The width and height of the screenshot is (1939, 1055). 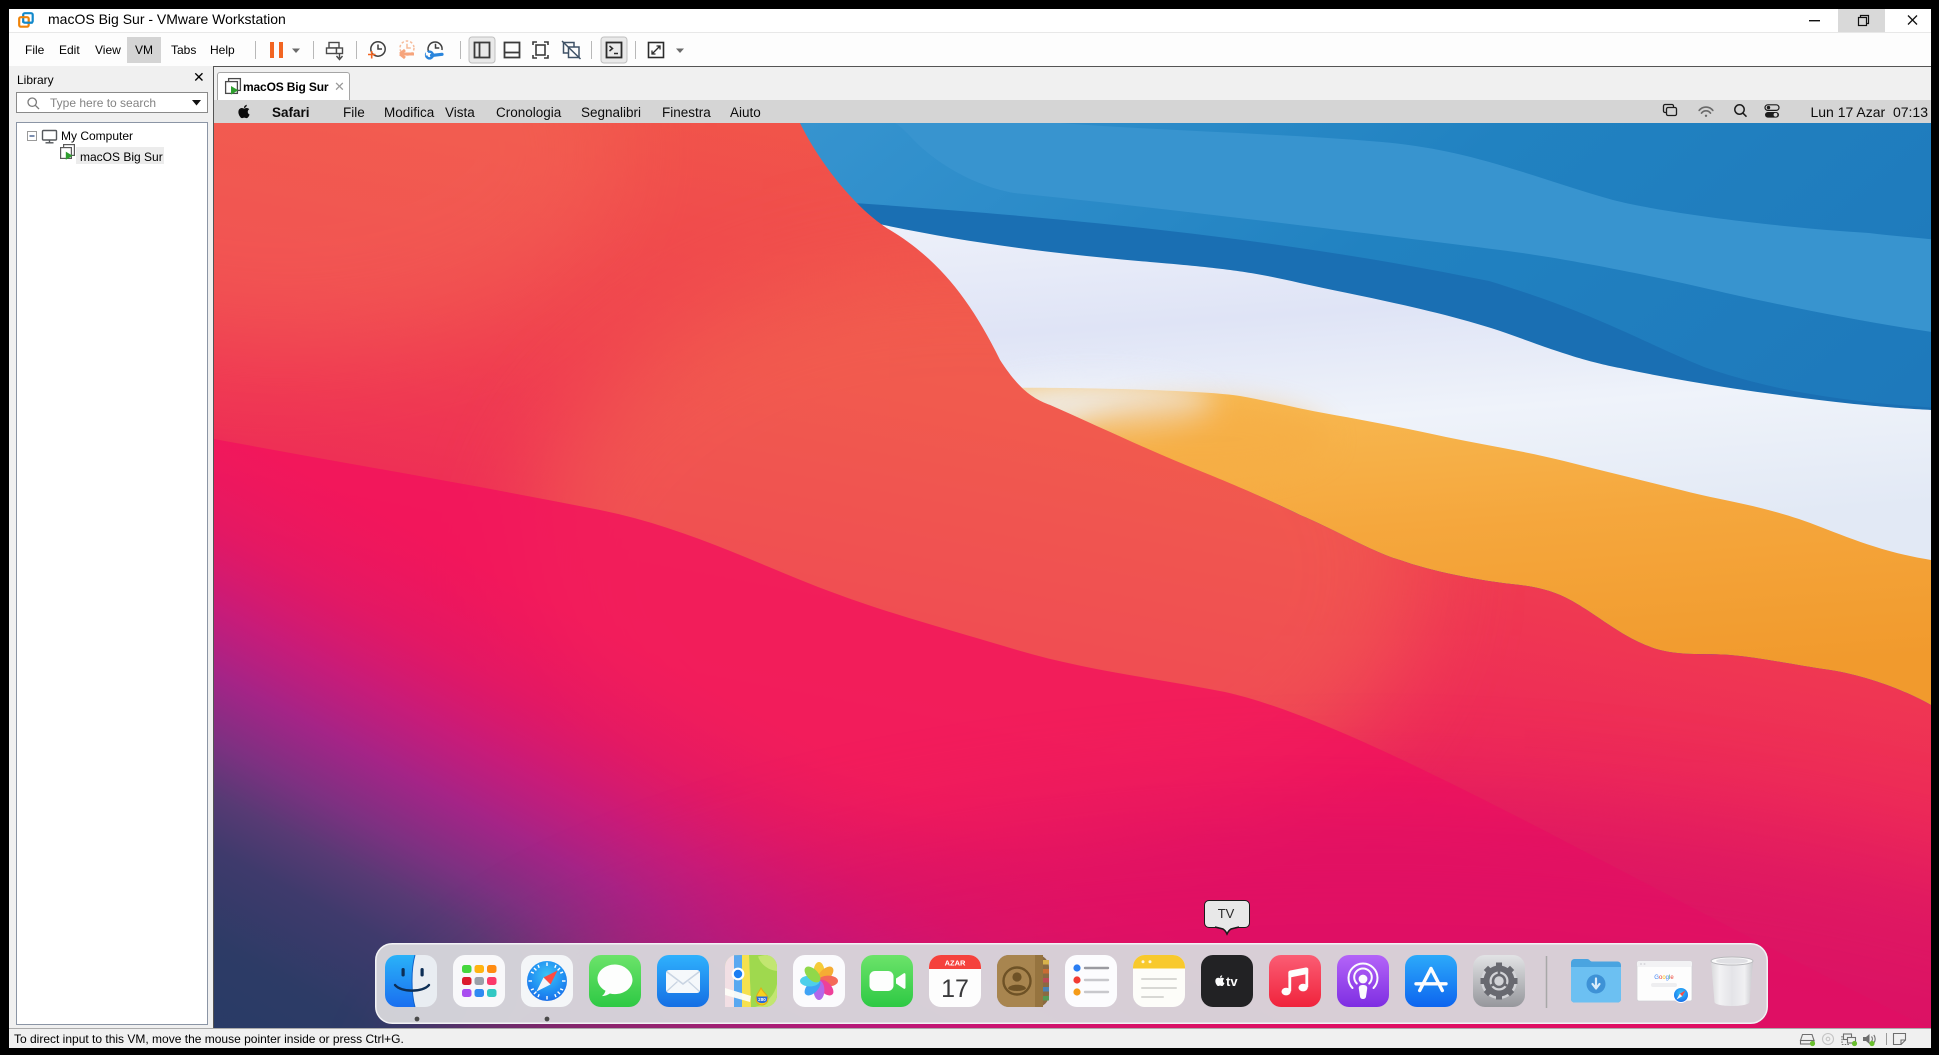 What do you see at coordinates (955, 963) in the screenshot?
I see `svg-text: AZAR` at bounding box center [955, 963].